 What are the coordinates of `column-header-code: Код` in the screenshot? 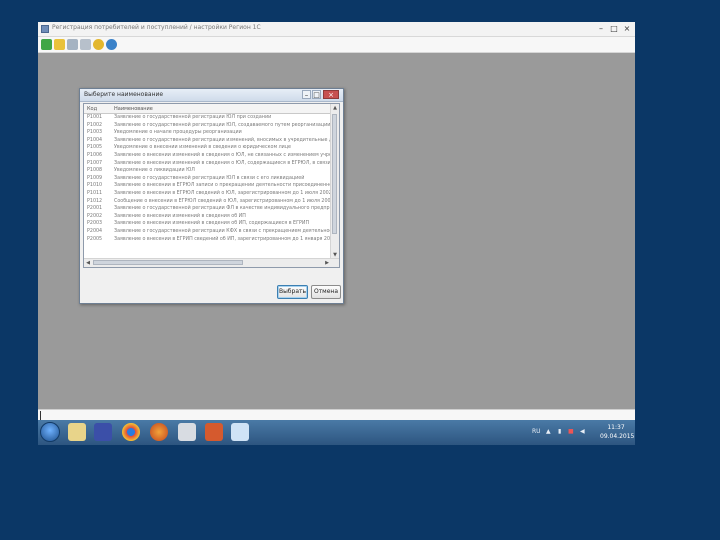 It's located at (92, 109).